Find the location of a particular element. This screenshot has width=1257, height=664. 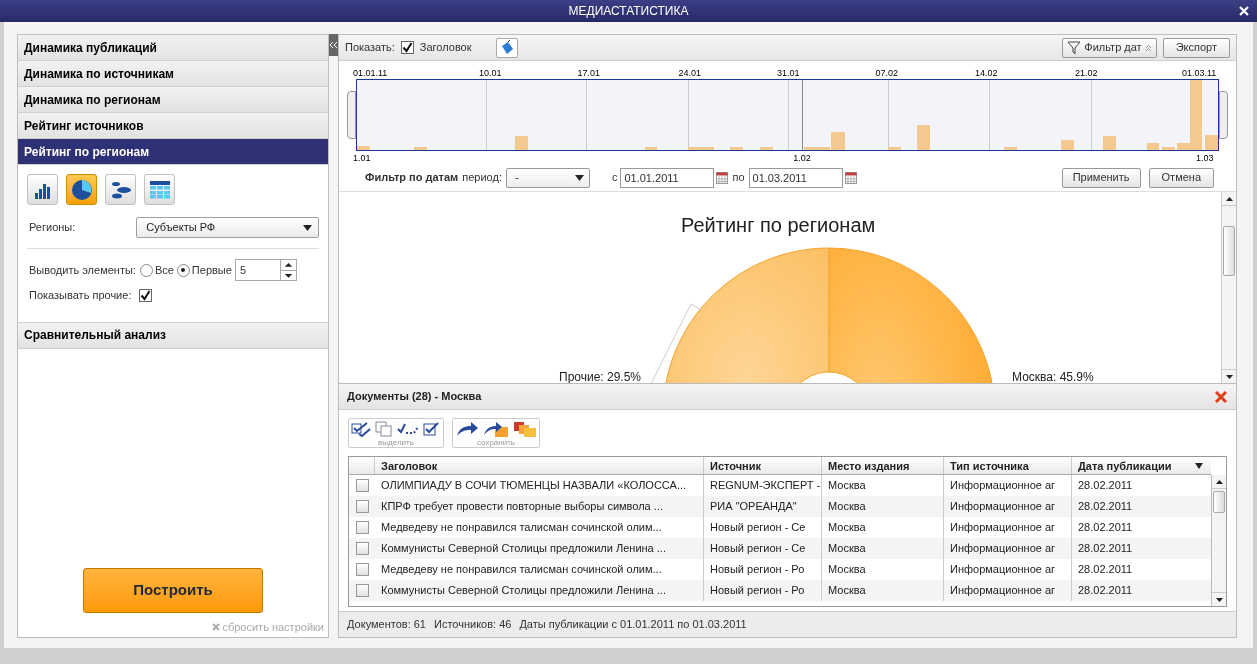

sidebar-section-header: Динамика по регионам is located at coordinates (173, 100).